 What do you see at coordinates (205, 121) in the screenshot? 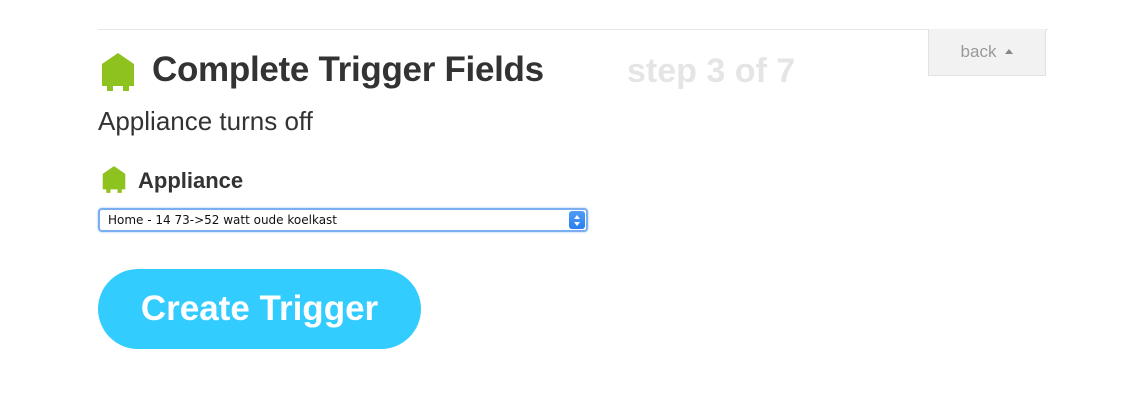
I see `trigger-name: Appliance turns off` at bounding box center [205, 121].